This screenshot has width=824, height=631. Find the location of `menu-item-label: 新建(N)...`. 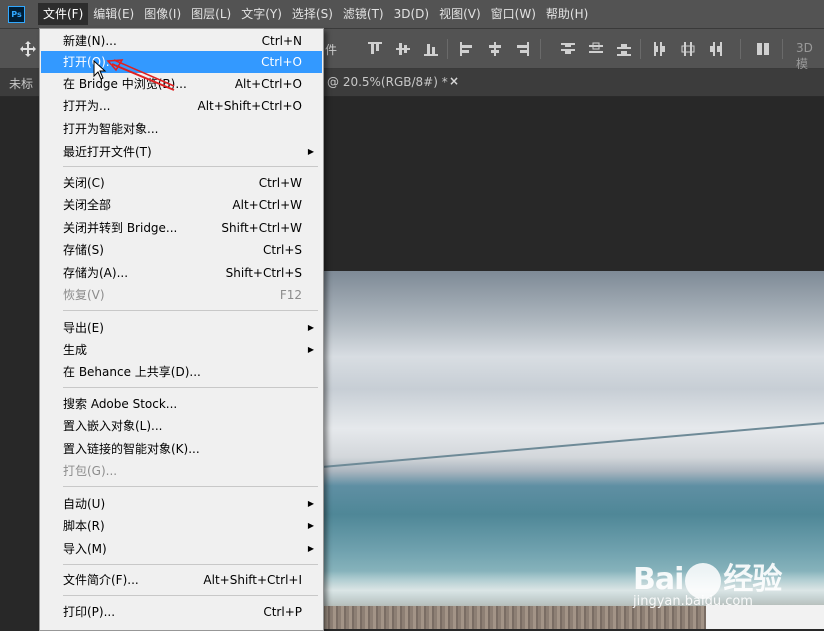

menu-item-label: 新建(N)... is located at coordinates (90, 41).